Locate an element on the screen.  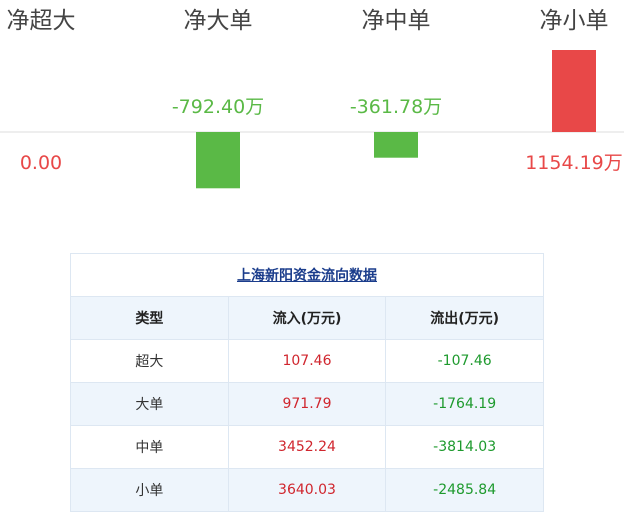
row-outflow: -2485.84 is located at coordinates (464, 490).